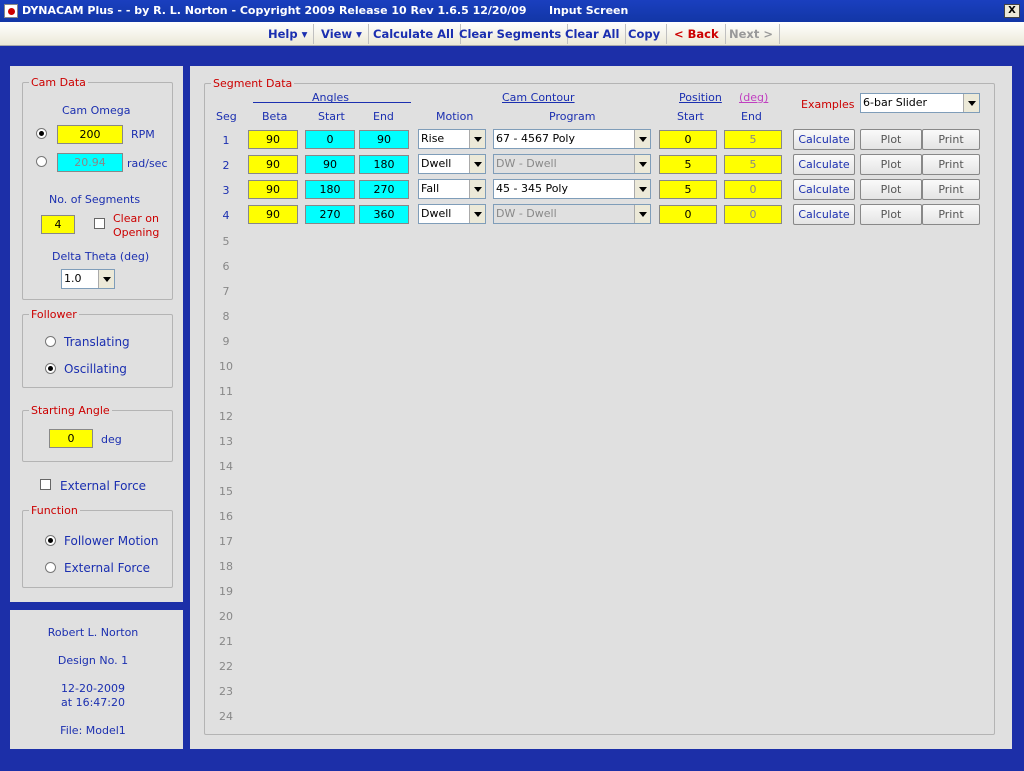 Image resolution: width=1024 pixels, height=771 pixels. What do you see at coordinates (93, 702) in the screenshot?
I see `time-label: at 16:47:20` at bounding box center [93, 702].